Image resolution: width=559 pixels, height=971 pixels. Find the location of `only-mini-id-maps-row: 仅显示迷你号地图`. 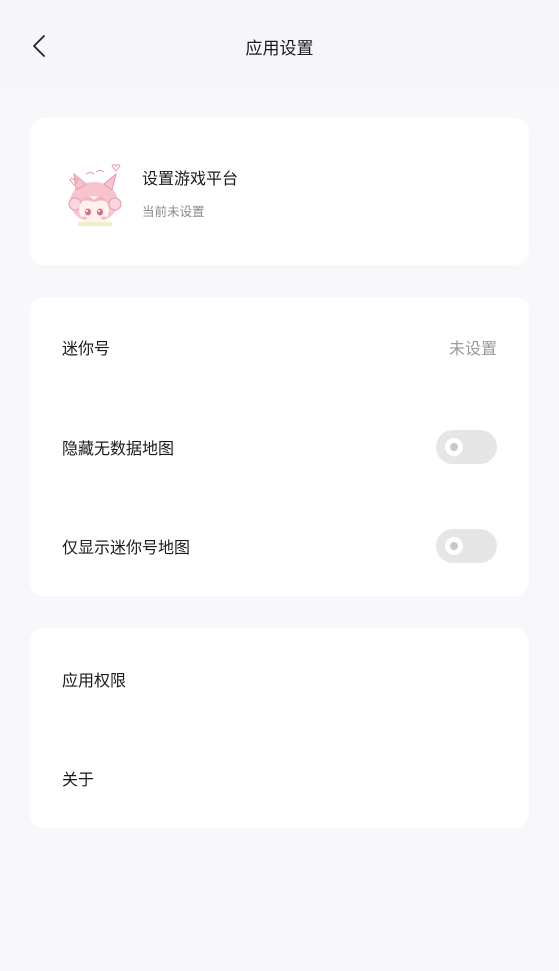

only-mini-id-maps-row: 仅显示迷你号地图 is located at coordinates (279, 546).